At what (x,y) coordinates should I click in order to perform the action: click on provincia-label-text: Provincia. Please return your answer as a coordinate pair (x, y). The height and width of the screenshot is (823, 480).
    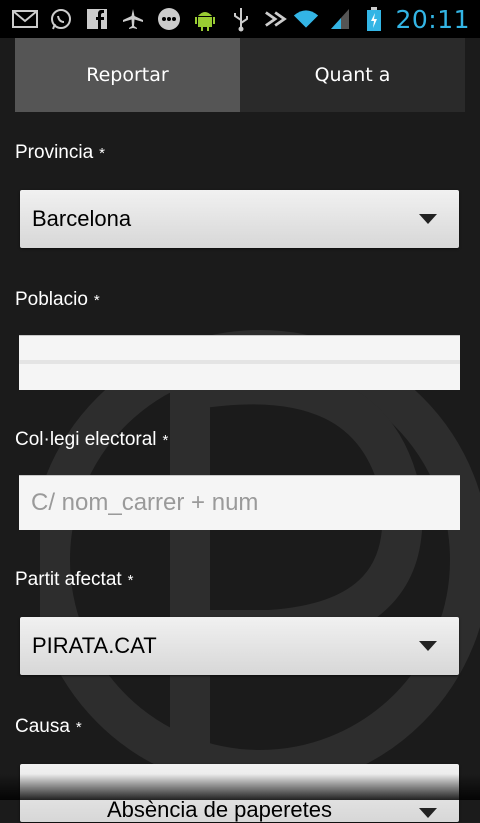
    Looking at the image, I should click on (54, 152).